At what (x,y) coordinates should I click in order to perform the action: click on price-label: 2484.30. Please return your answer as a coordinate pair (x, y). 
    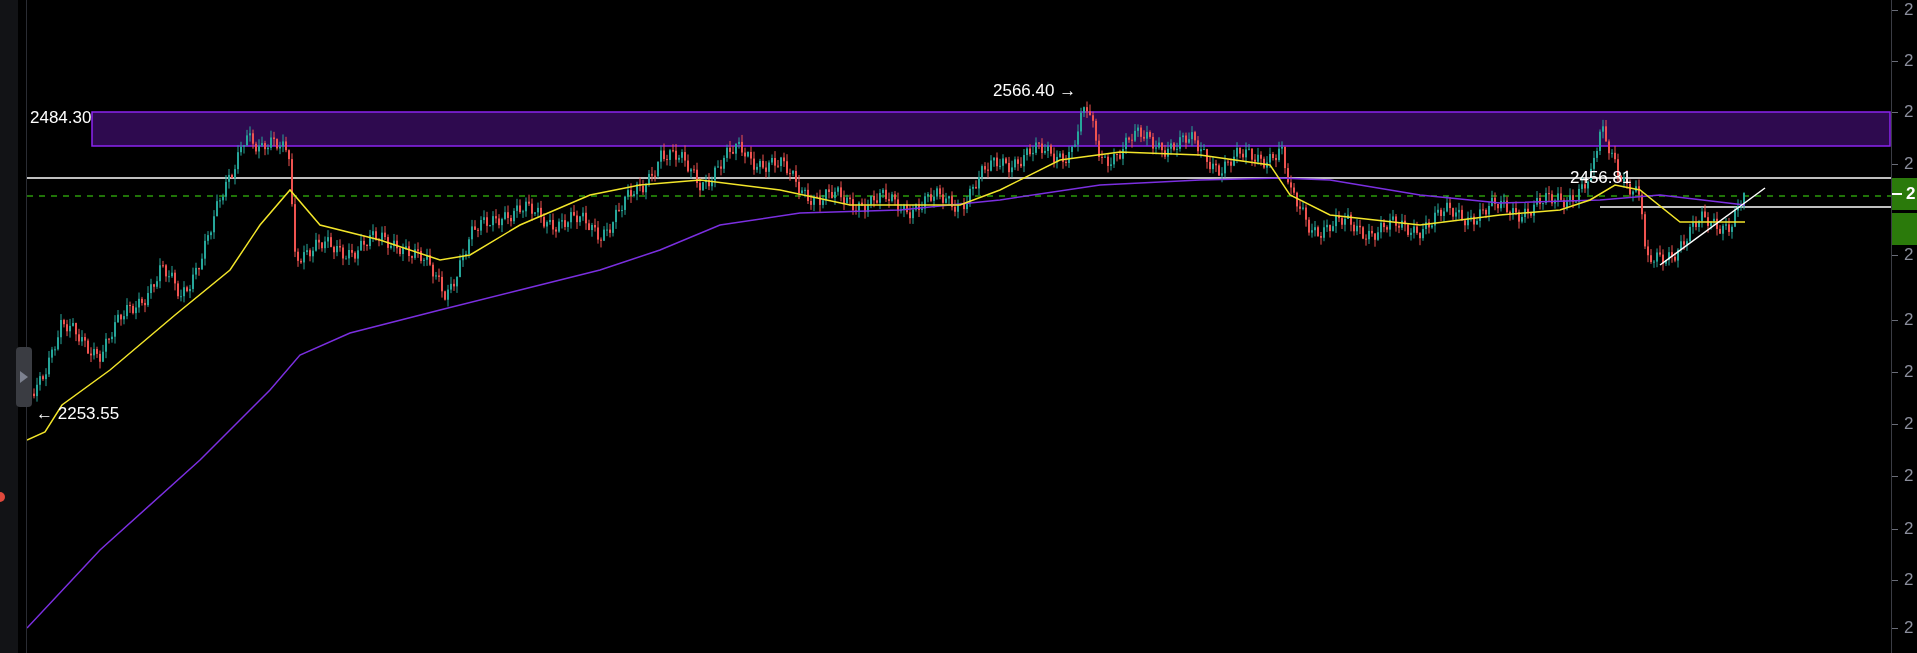
    Looking at the image, I should click on (61, 118).